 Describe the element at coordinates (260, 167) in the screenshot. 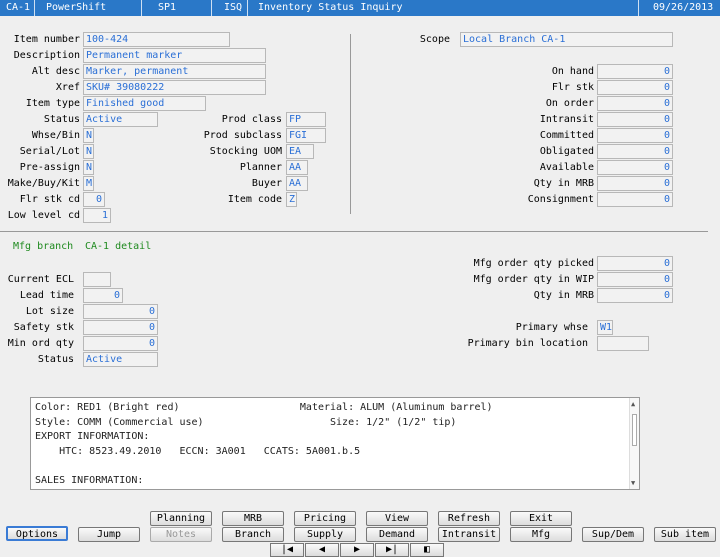

I see `planner-label: Planner` at that location.